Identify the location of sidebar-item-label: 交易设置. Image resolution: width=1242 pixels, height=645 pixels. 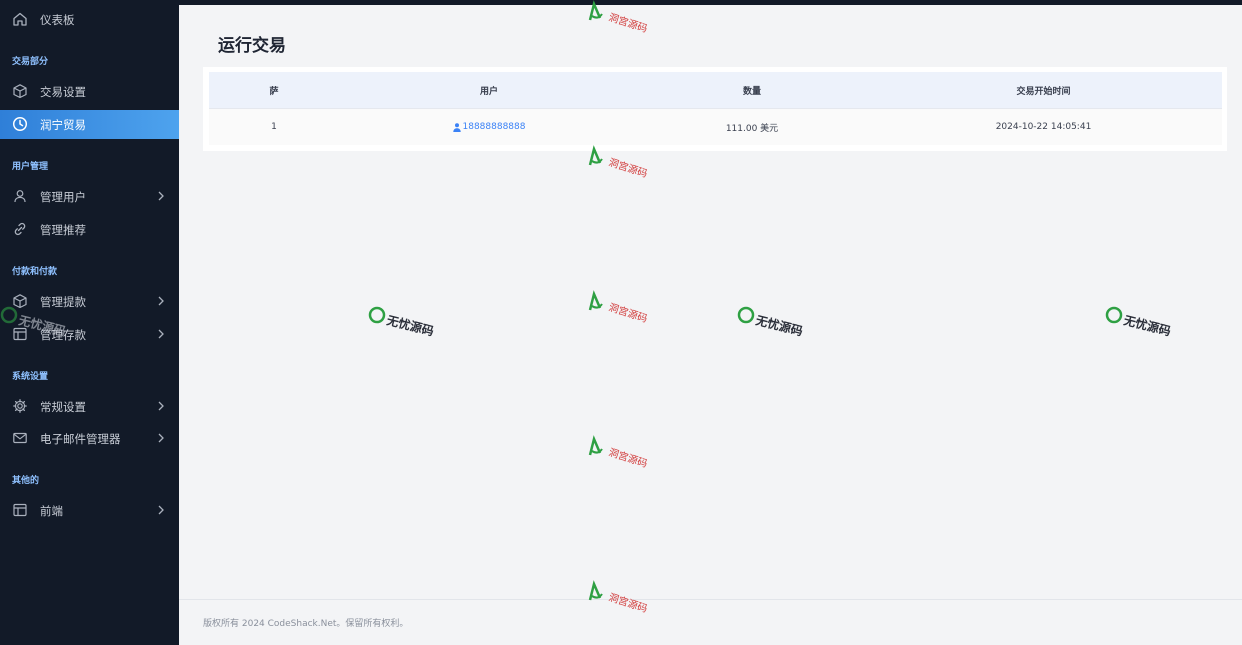
(63, 92).